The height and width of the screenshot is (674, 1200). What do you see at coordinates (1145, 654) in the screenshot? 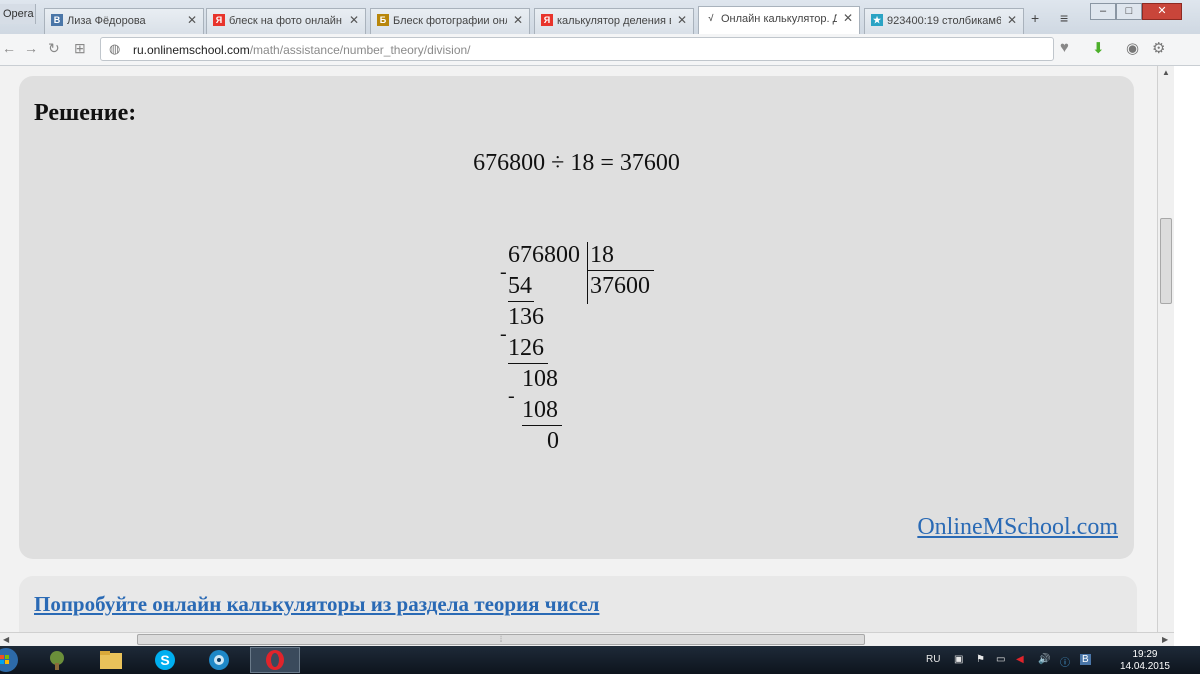
I see `clock-time: 19:29` at bounding box center [1145, 654].